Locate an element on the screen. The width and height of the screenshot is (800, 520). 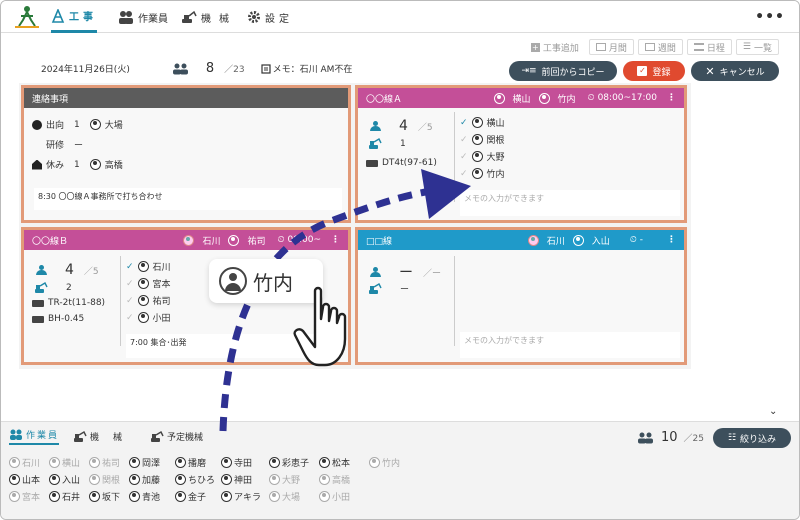
card-b-worker-0: ✓ 石川 is located at coordinates (148, 266).